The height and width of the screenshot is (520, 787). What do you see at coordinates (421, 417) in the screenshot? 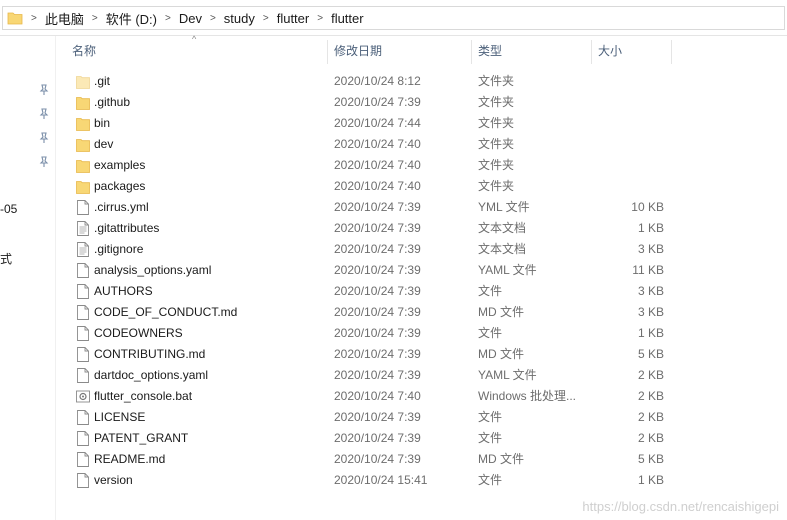
I see `file-row: LICENSE 2020/10/24 7:39 文件 2 KB` at bounding box center [421, 417].